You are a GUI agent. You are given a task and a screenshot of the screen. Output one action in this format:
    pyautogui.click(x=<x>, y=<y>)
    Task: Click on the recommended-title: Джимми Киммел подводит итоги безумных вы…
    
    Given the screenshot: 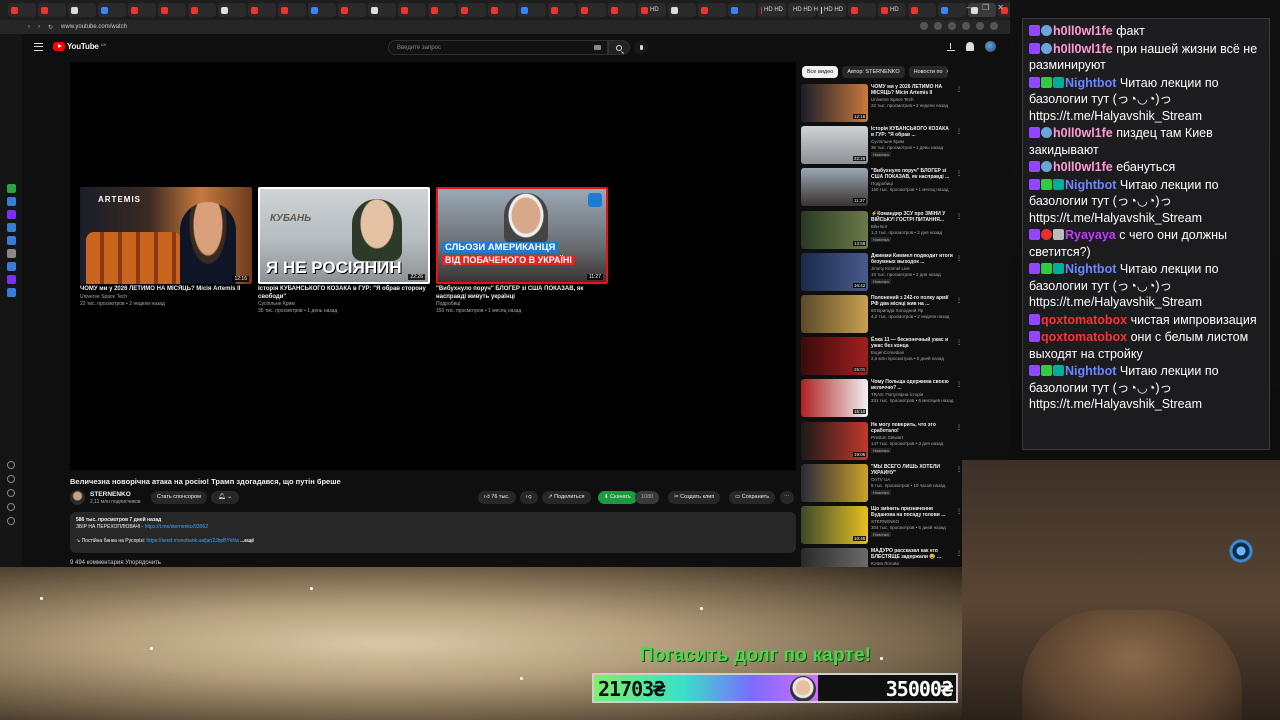 What is the action you would take?
    pyautogui.click(x=912, y=259)
    